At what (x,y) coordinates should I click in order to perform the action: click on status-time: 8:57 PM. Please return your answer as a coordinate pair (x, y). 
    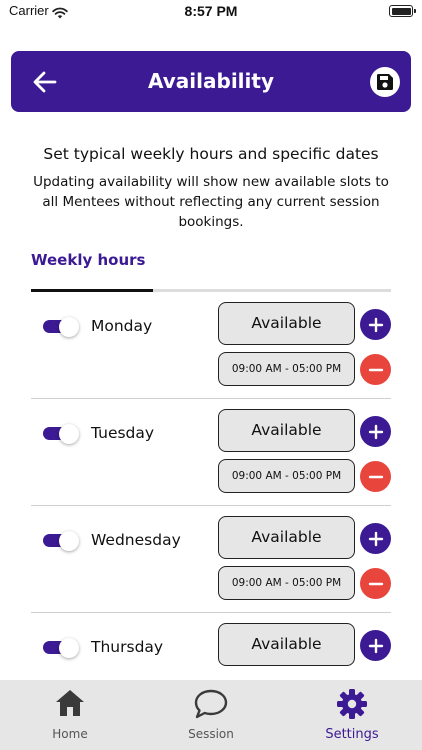
    Looking at the image, I should click on (211, 11).